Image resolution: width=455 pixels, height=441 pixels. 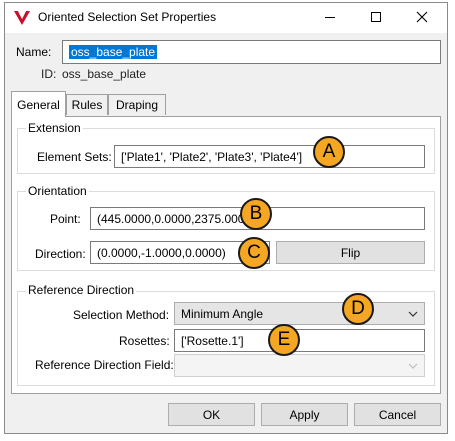 What do you see at coordinates (113, 52) in the screenshot?
I see `name-input-value: oss_base_plate` at bounding box center [113, 52].